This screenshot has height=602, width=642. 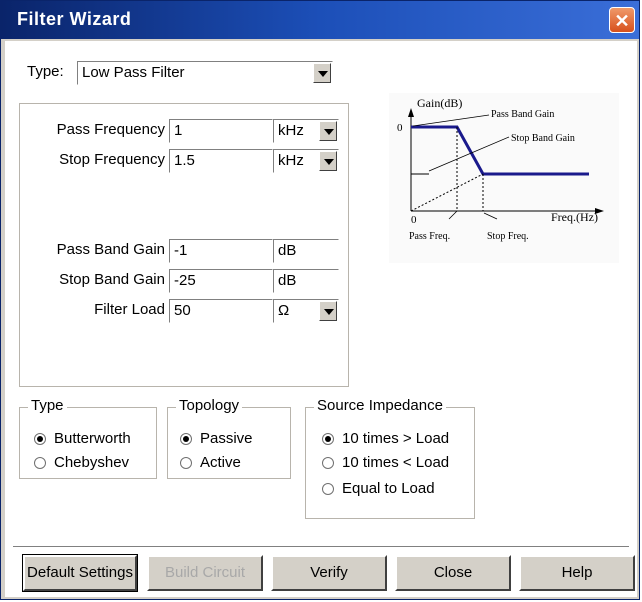 I want to click on freq-axis-label: Freq.(Hz), so click(x=574, y=217).